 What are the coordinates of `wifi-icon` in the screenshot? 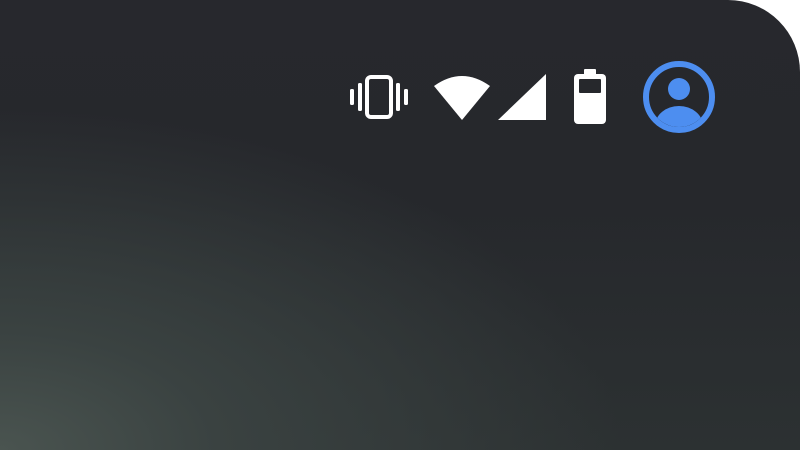 It's located at (462, 97).